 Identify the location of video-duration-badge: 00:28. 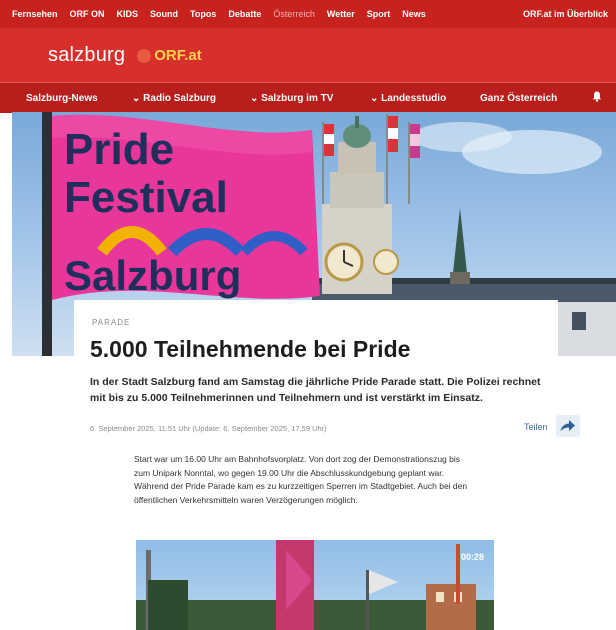
(472, 557).